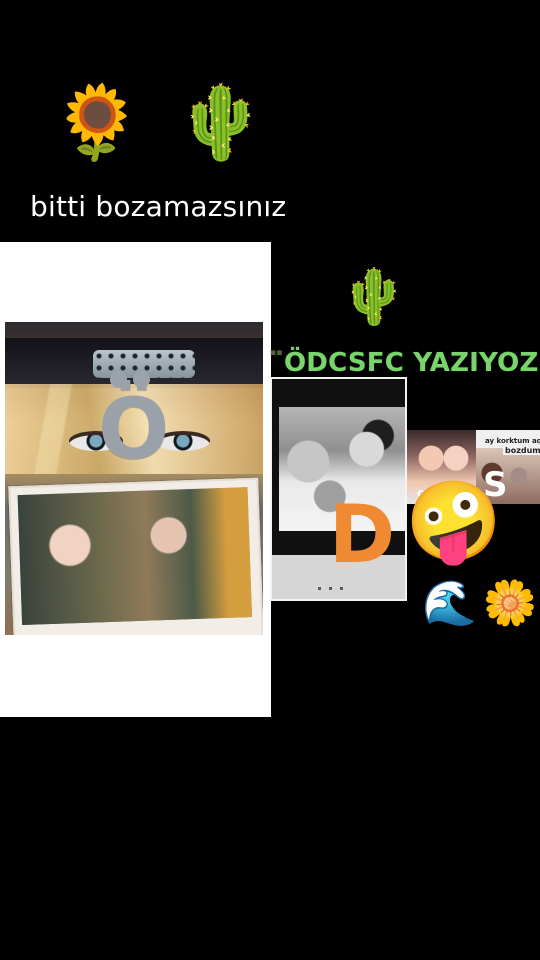 This screenshot has height=960, width=540. What do you see at coordinates (362, 534) in the screenshot?
I see `overlay-letter-d: D` at bounding box center [362, 534].